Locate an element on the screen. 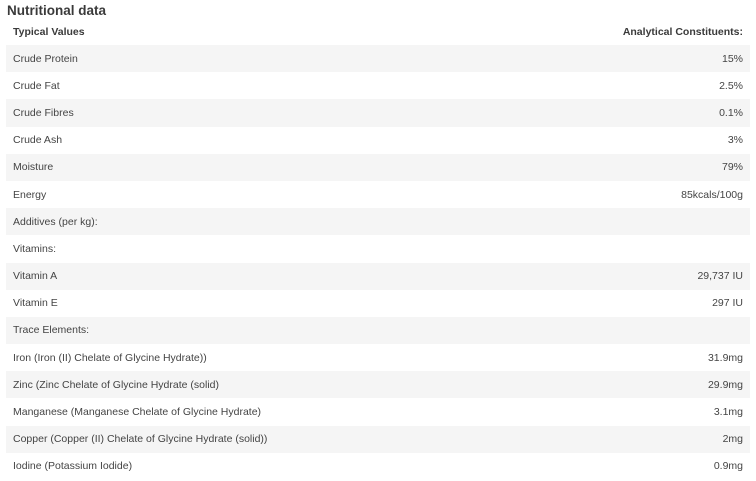 This screenshot has width=756, height=481. table-row: Vitamin A 29,737 IU is located at coordinates (378, 276).